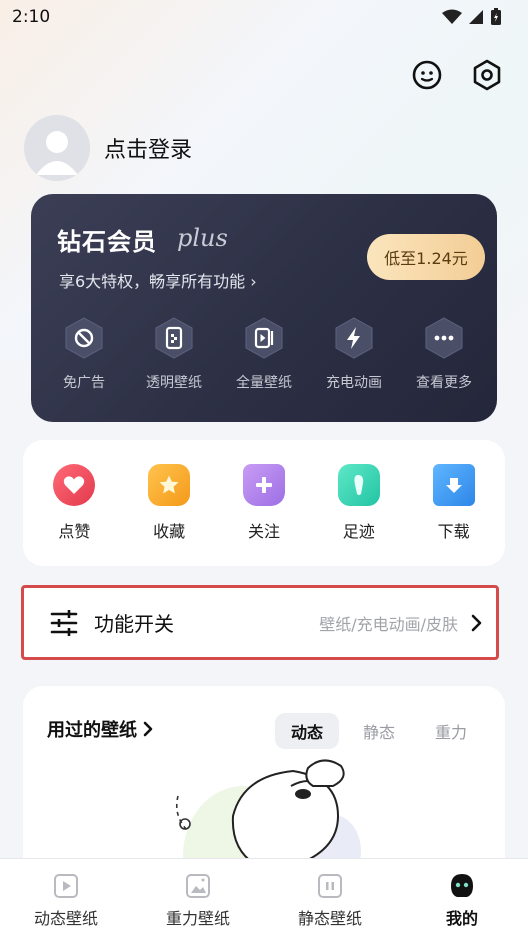  What do you see at coordinates (169, 484) in the screenshot?
I see `star-icon` at bounding box center [169, 484].